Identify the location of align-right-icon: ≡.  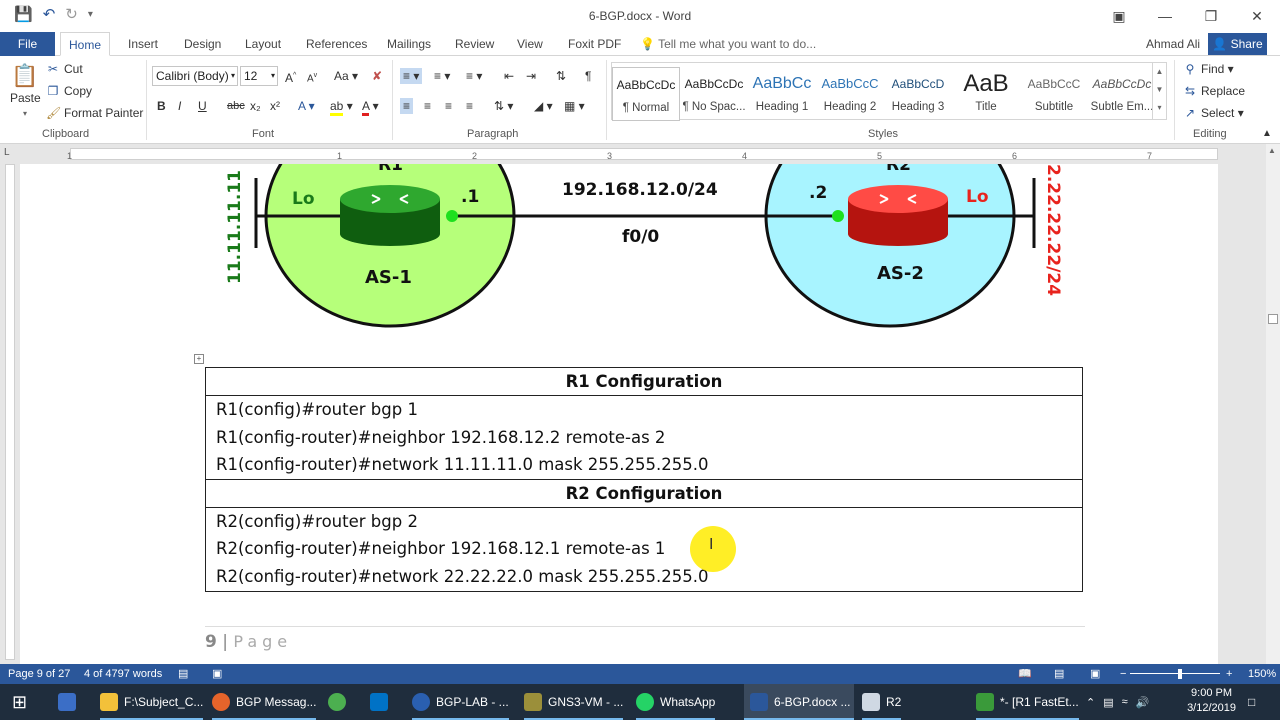
(448, 106).